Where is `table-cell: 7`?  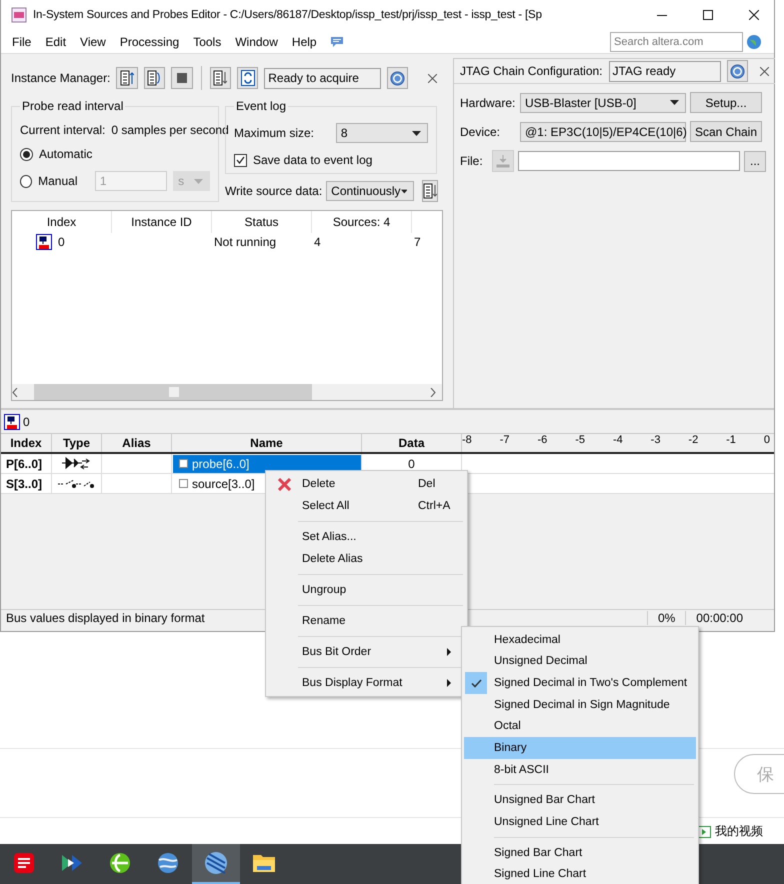 table-cell: 7 is located at coordinates (417, 242).